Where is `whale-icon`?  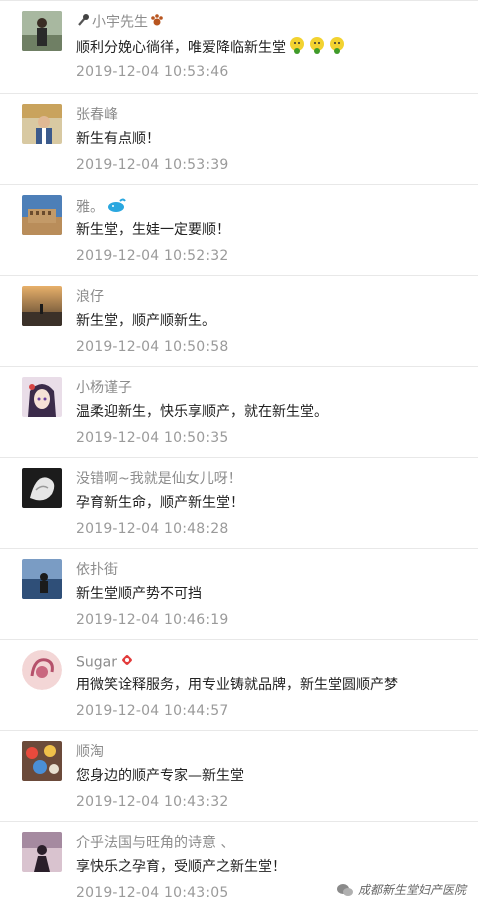 whale-icon is located at coordinates (116, 207).